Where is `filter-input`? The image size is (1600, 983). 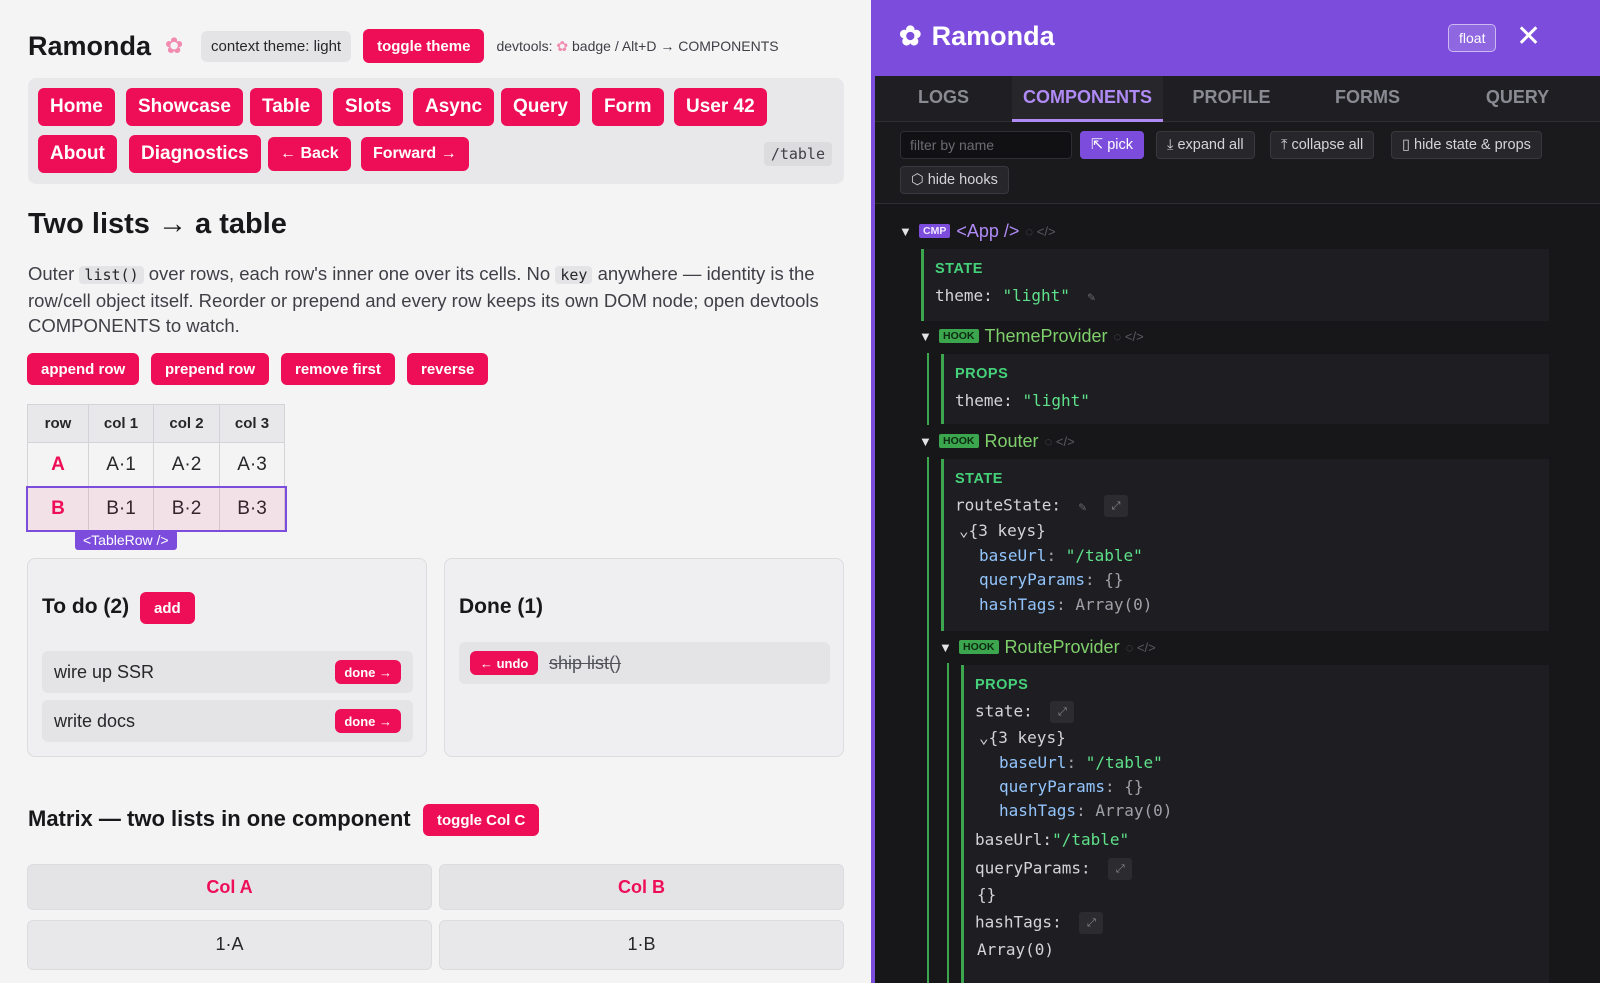 filter-input is located at coordinates (986, 145).